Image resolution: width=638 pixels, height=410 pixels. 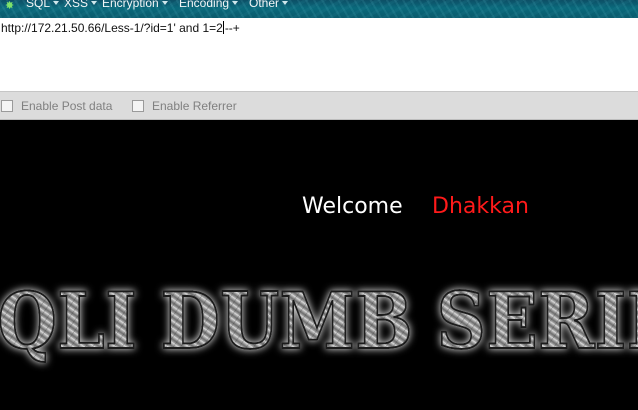 I want to click on enable-post-data-label: Enable Post data, so click(x=67, y=106).